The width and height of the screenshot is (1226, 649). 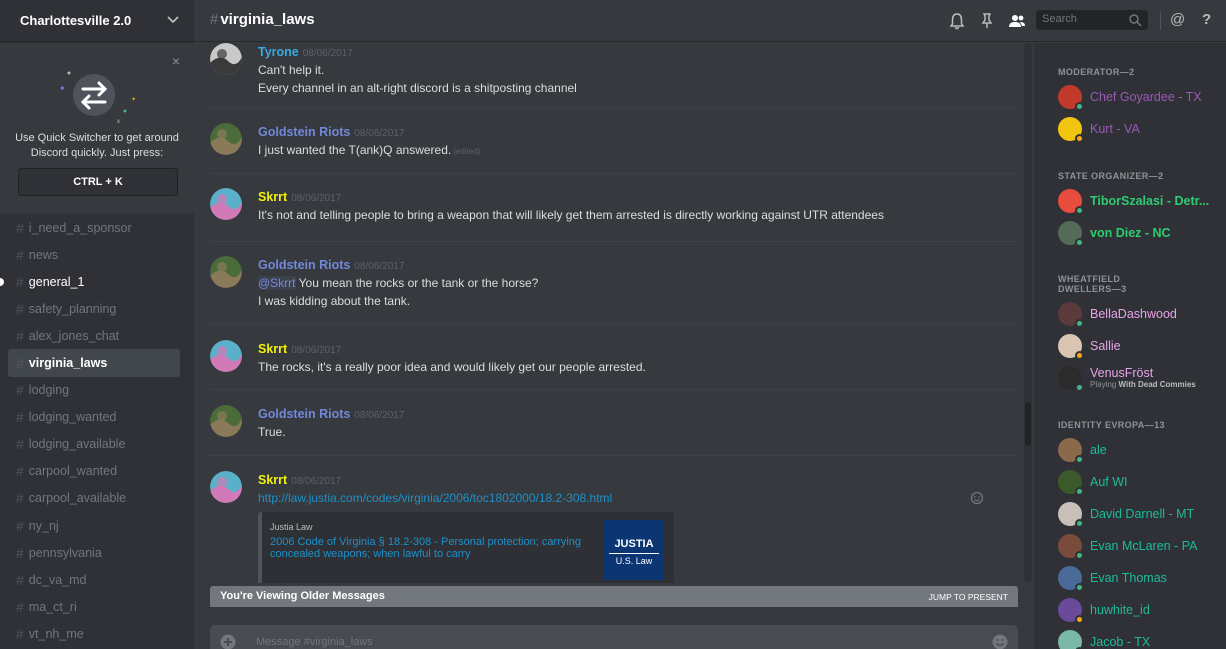 I want to click on help-icon: ?, so click(x=1211, y=20).